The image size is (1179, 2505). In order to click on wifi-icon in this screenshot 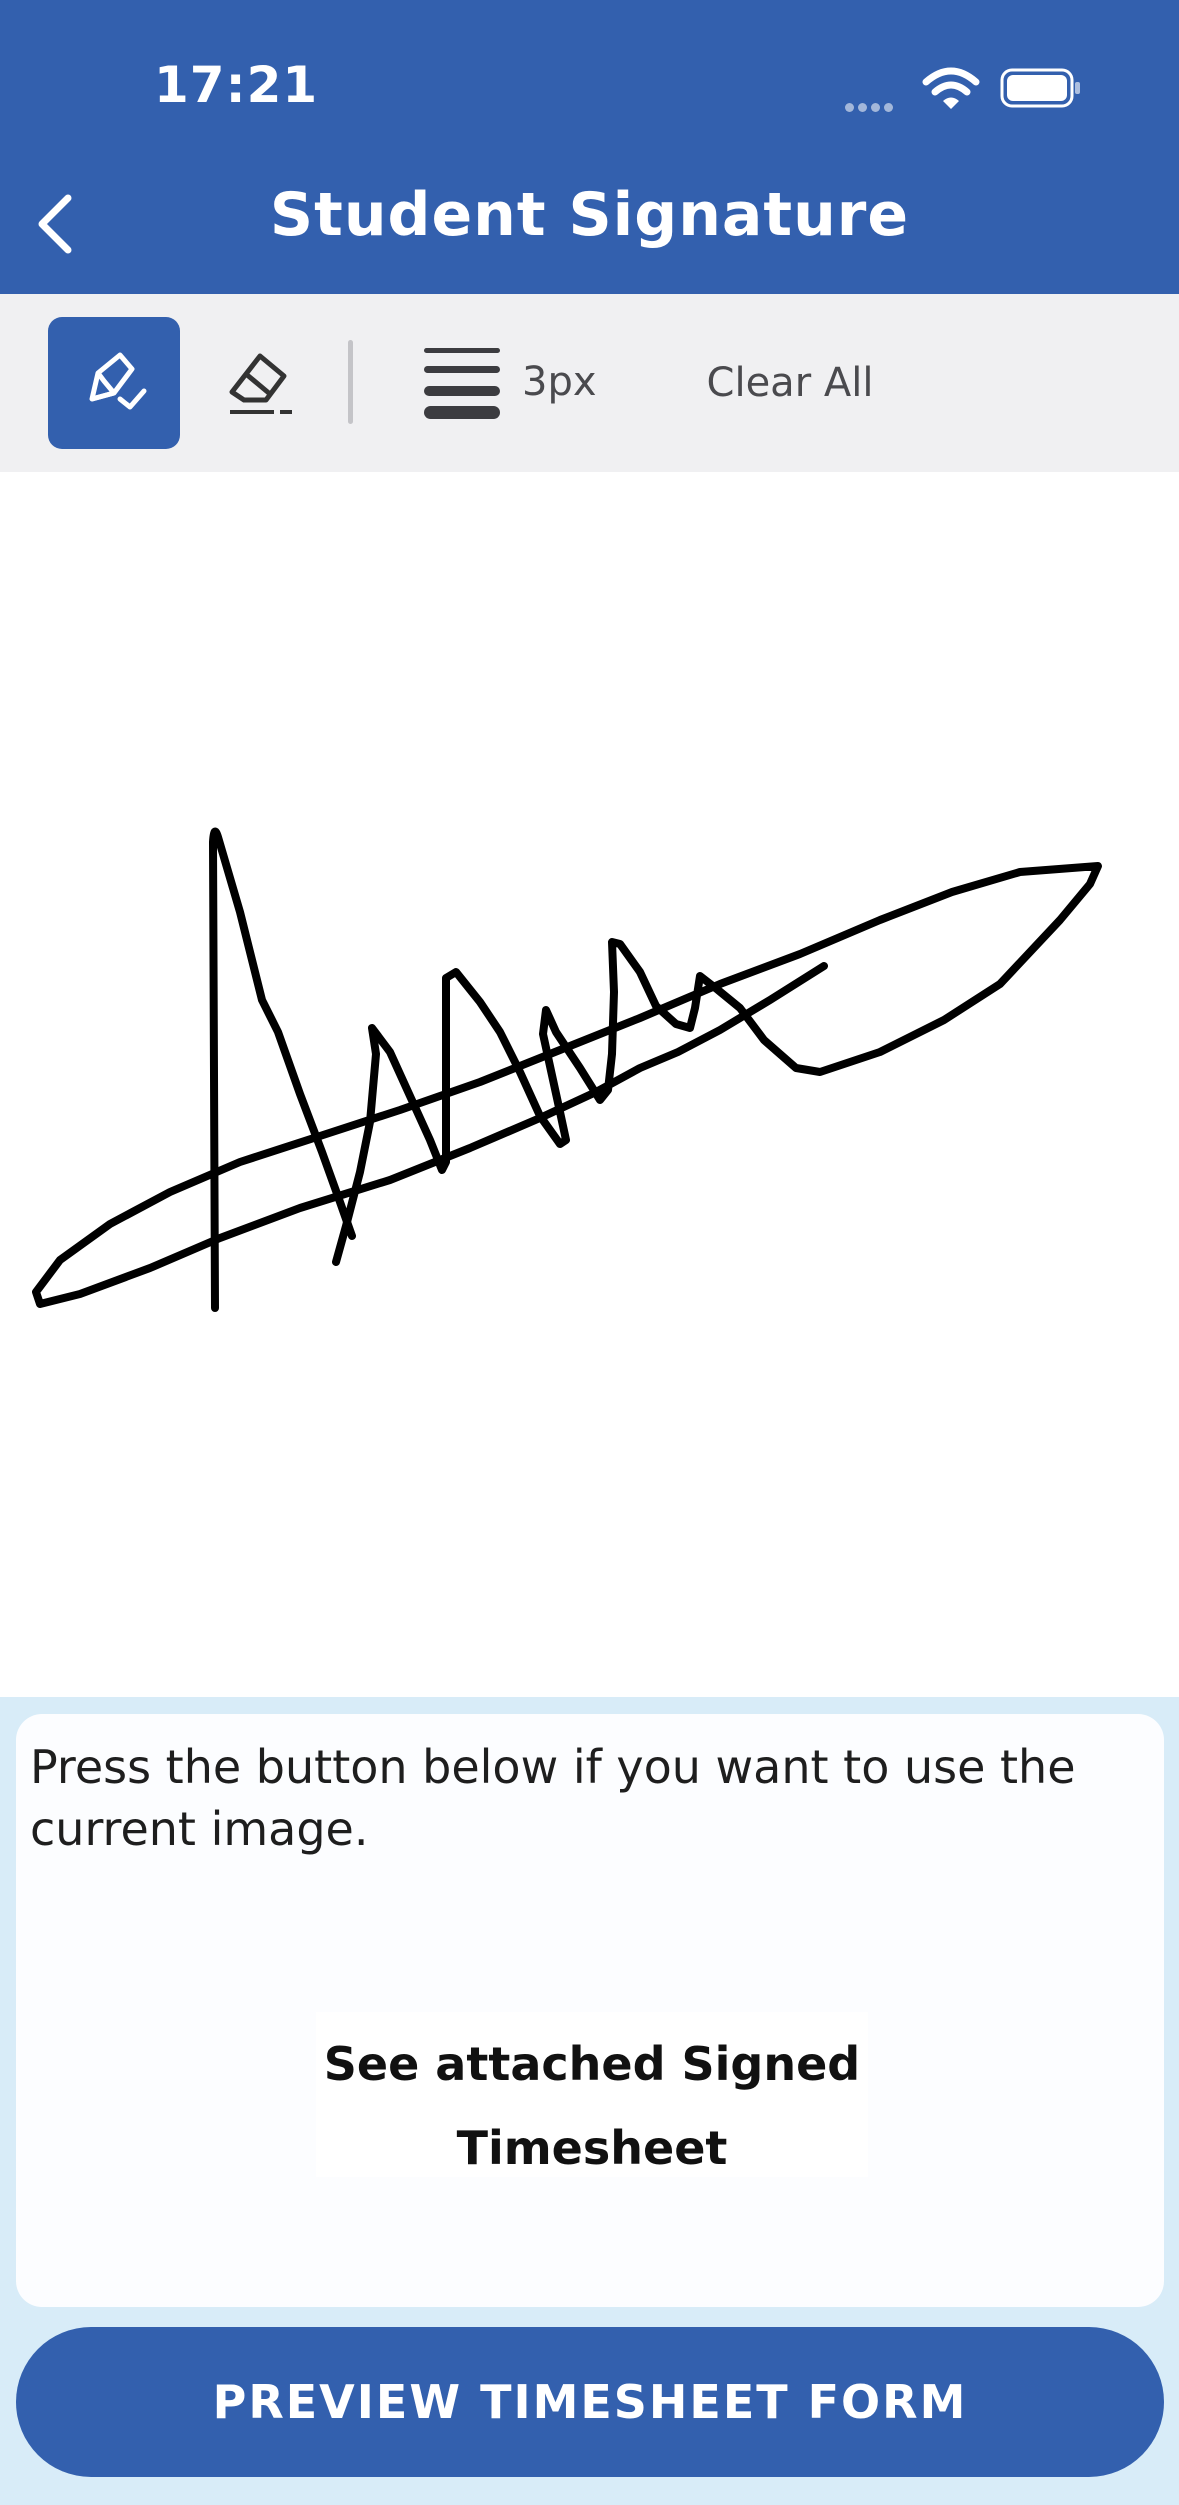, I will do `click(951, 88)`.